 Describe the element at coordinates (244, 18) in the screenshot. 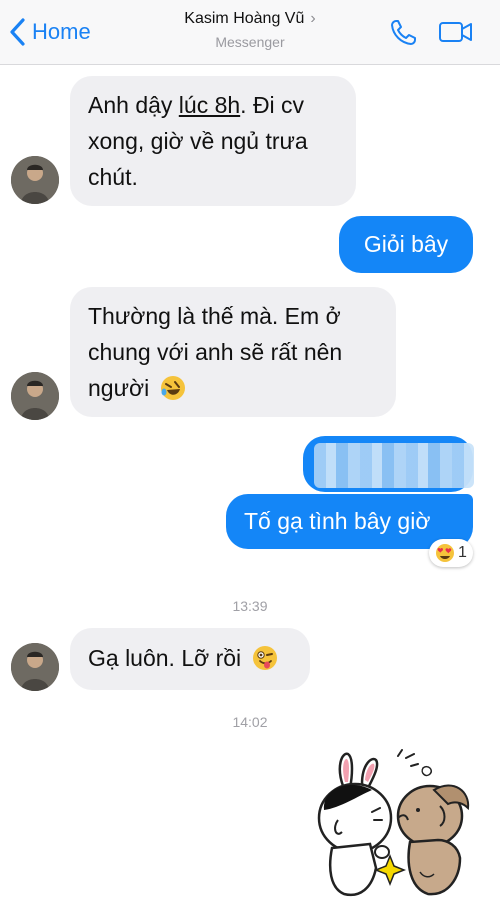

I see `contact-name: Kasim Hoàng Vũ` at that location.